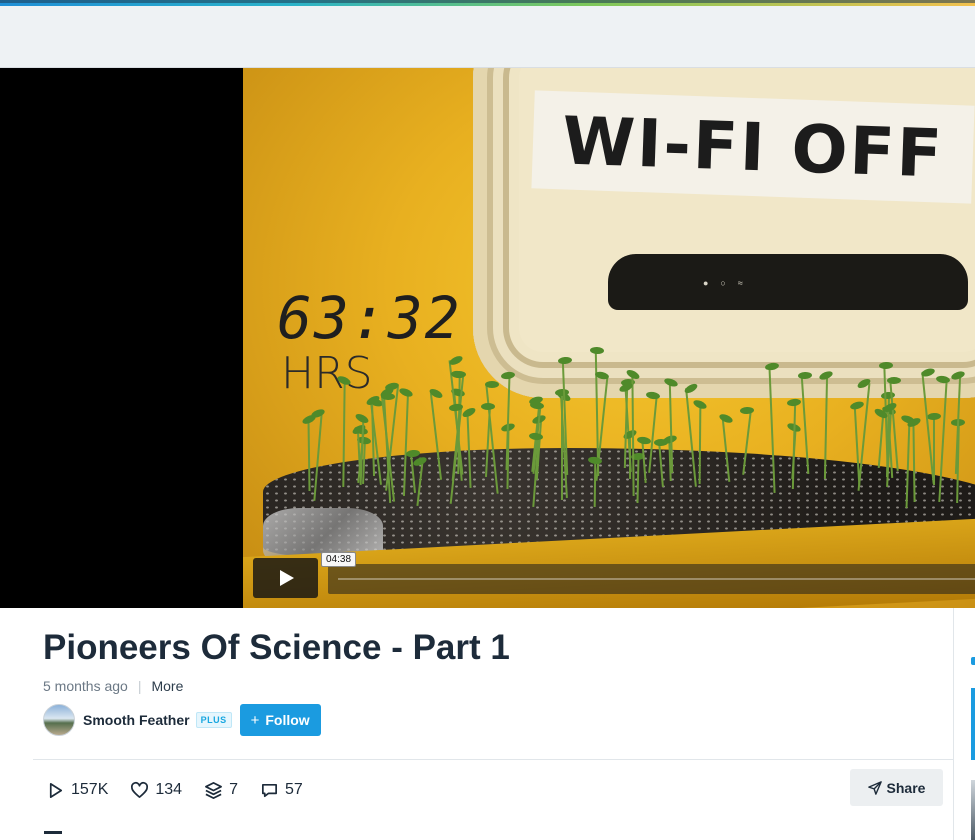  What do you see at coordinates (269, 790) in the screenshot?
I see `comment-icon` at bounding box center [269, 790].